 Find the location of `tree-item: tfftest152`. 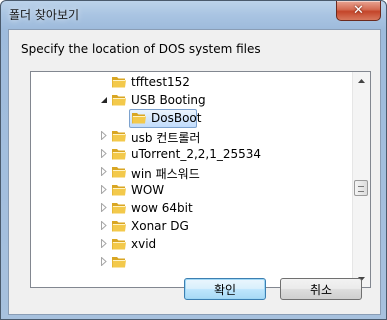

tree-item: tfftest152 is located at coordinates (192, 82).